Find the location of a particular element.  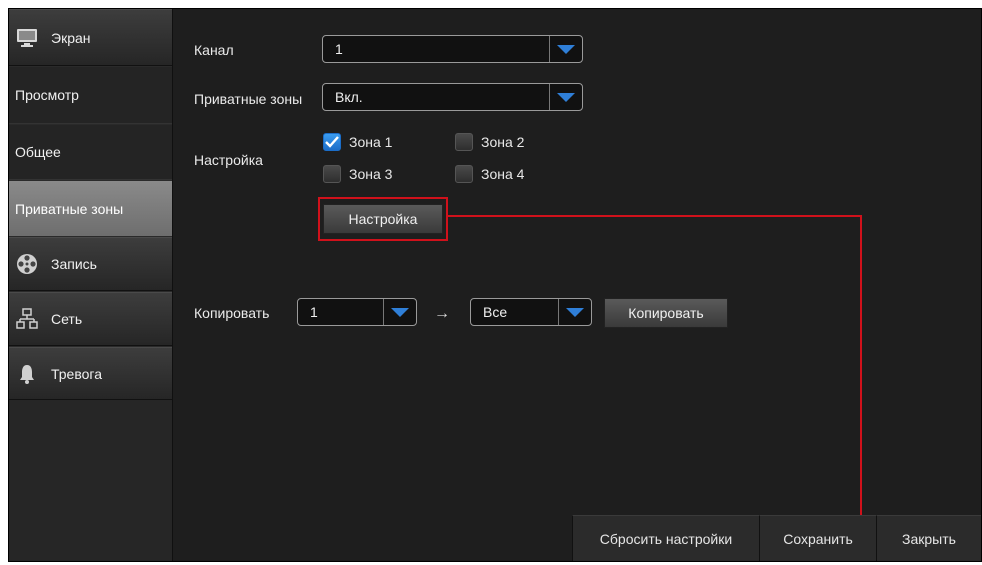

zone-label: Зона 4 is located at coordinates (503, 174).